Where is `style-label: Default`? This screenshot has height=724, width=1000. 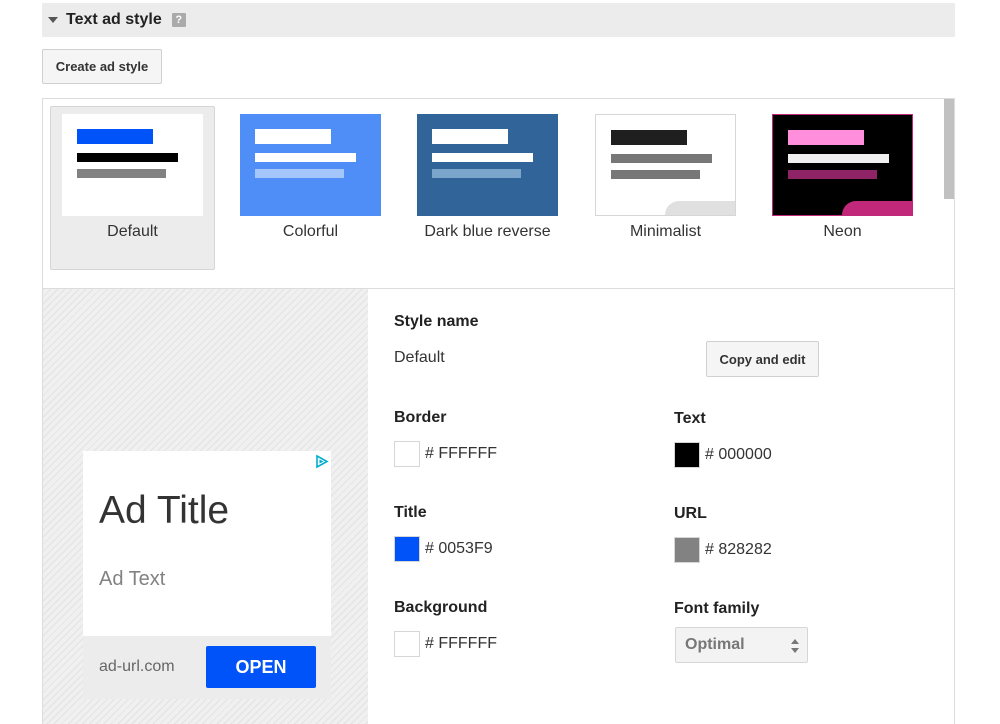
style-label: Default is located at coordinates (132, 231).